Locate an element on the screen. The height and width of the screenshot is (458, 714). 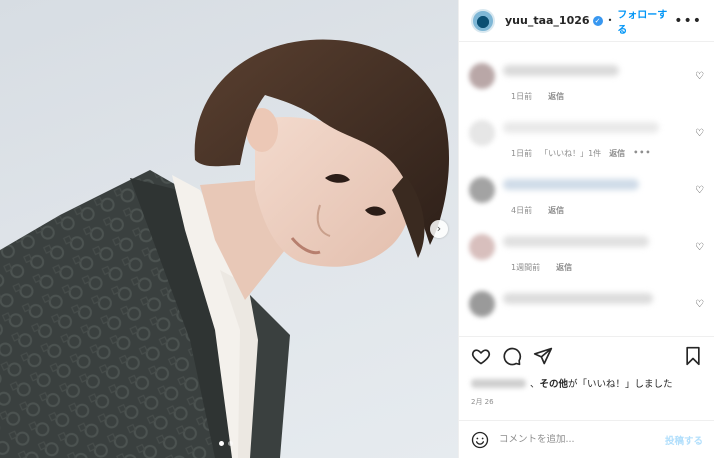
verified-badge-icon: ✓ is located at coordinates (597, 20).